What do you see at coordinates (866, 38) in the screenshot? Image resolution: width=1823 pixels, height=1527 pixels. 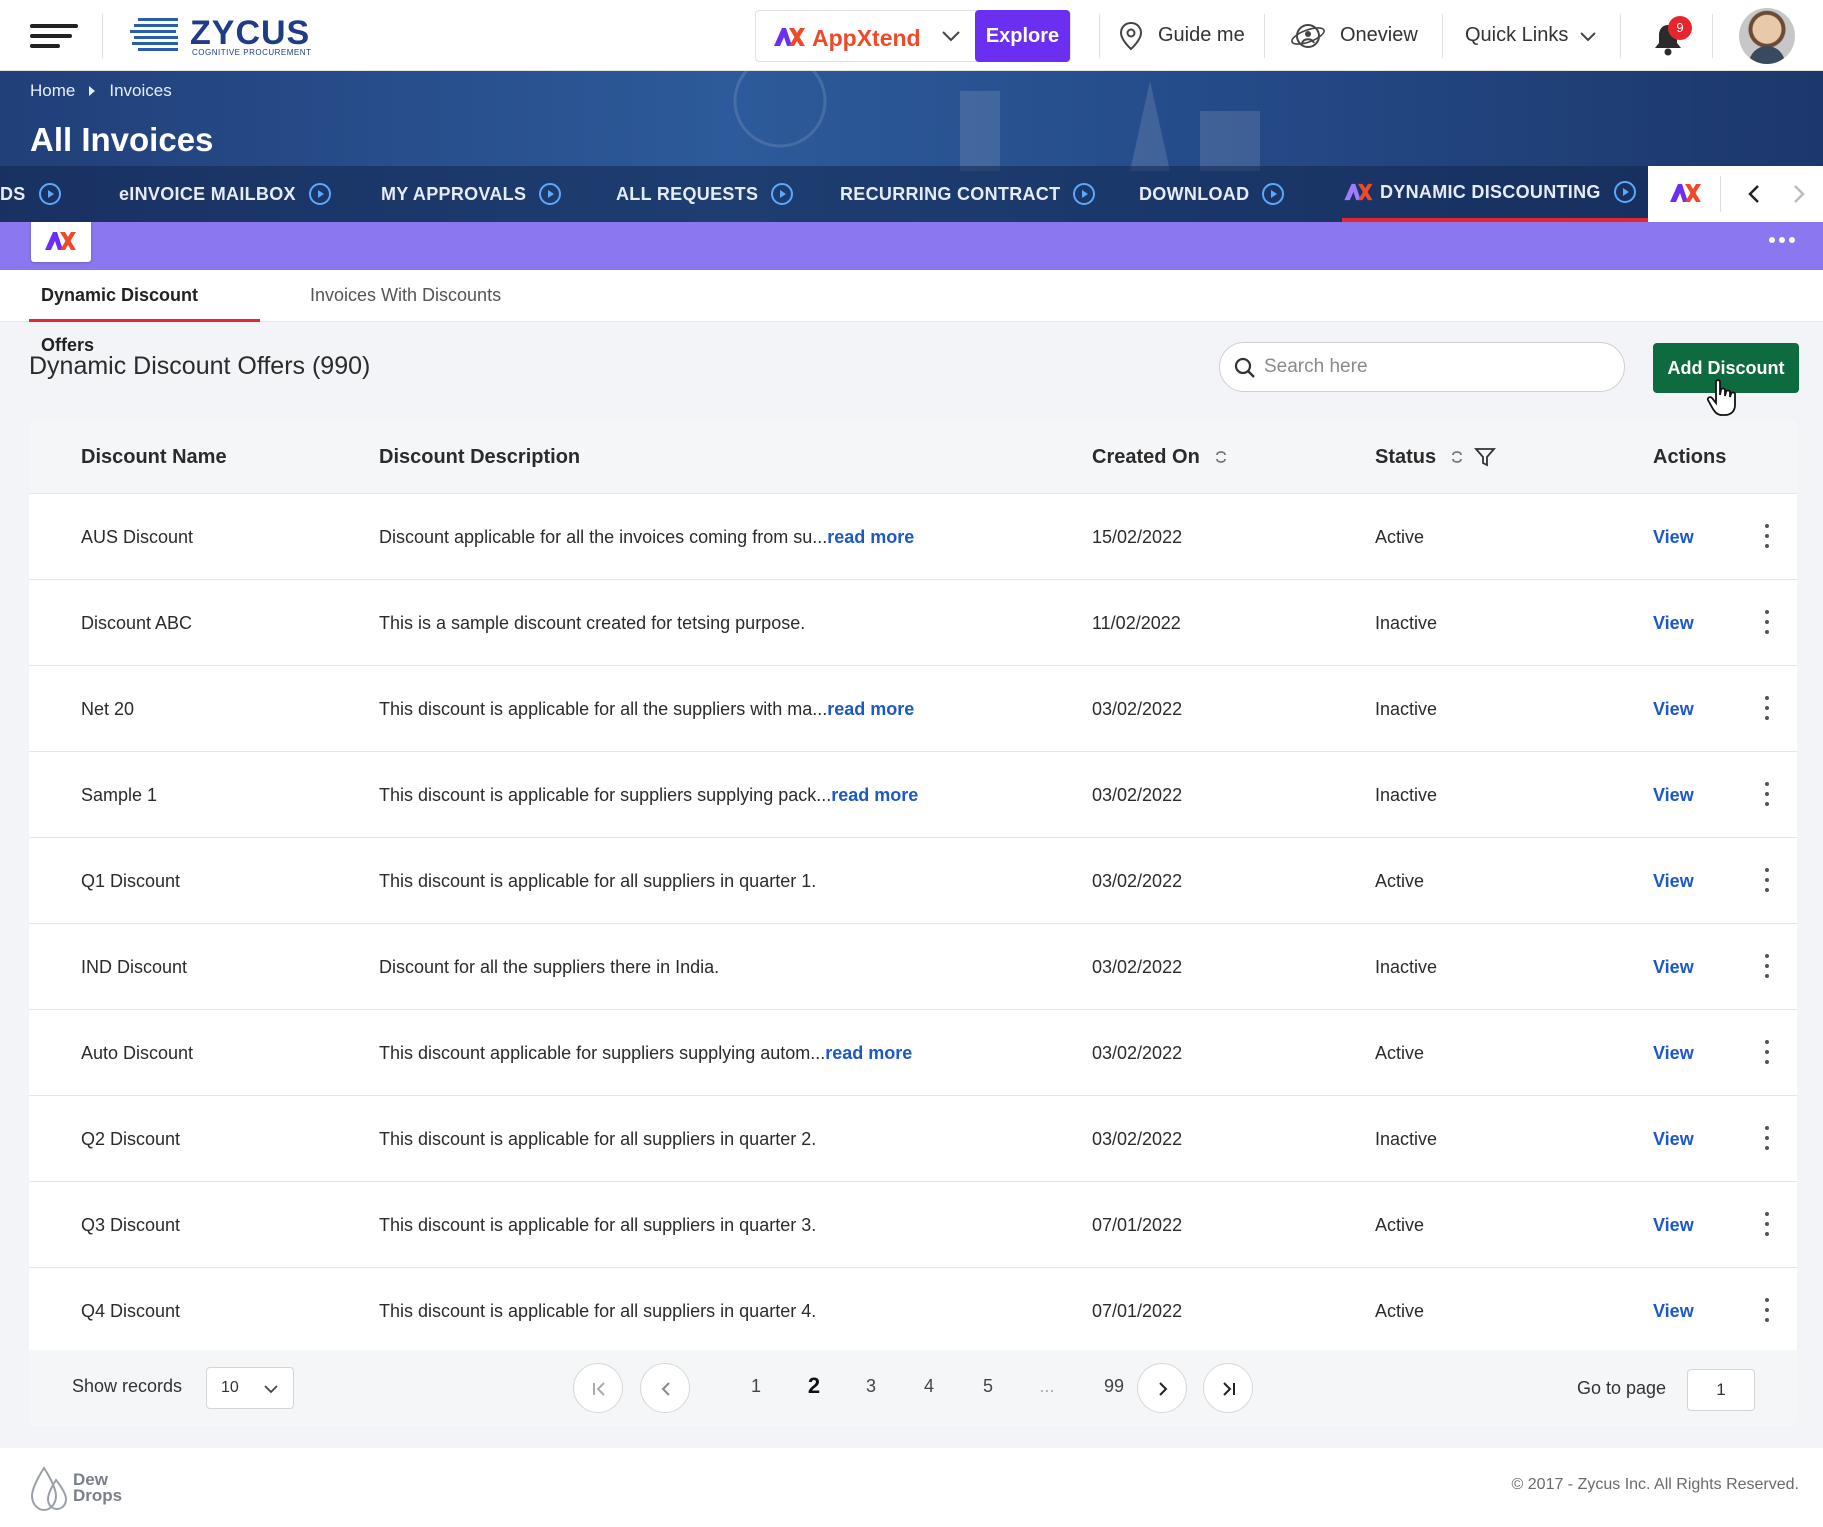 I see `appxtend-label: AppXtend` at bounding box center [866, 38].